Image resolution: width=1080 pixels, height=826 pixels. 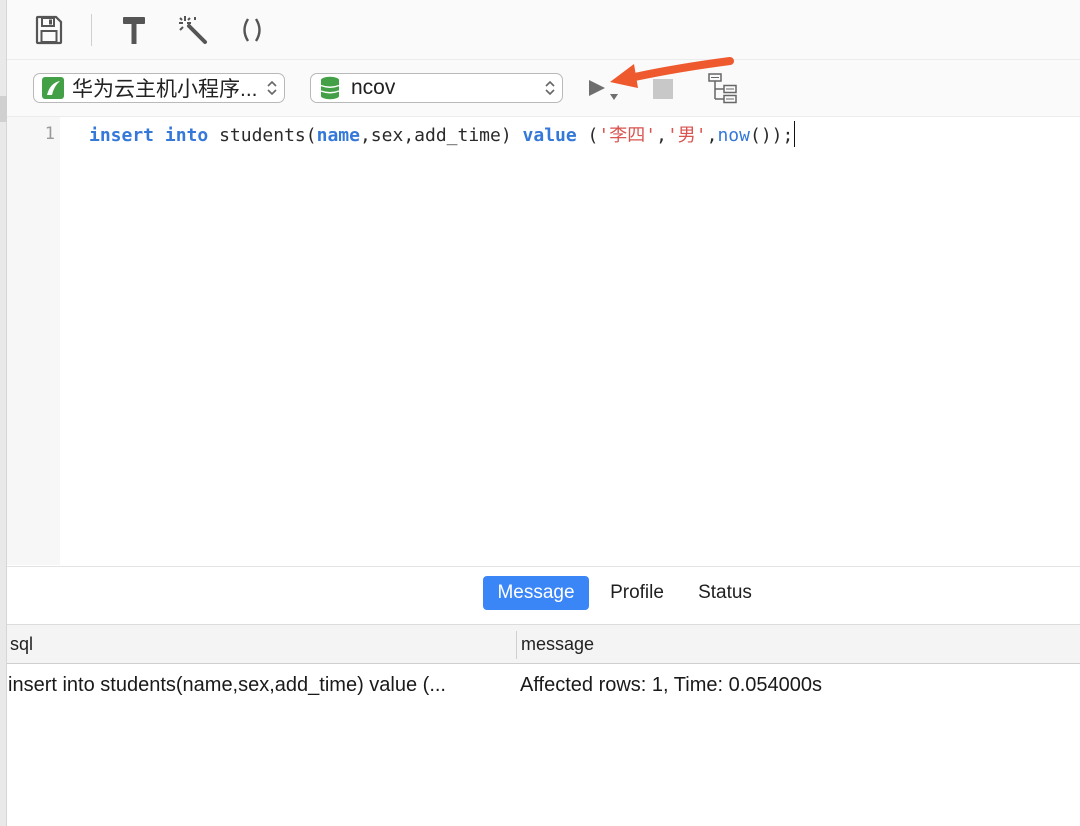 I want to click on code-text: ,sex,add_time), so click(x=441, y=135).